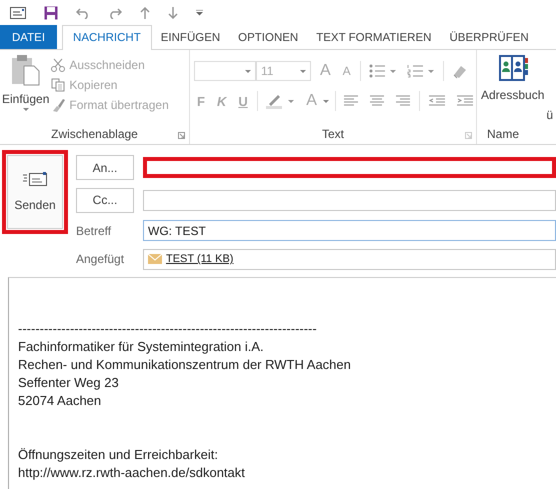 The height and width of the screenshot is (489, 556). I want to click on clipboard-icon, so click(26, 70).